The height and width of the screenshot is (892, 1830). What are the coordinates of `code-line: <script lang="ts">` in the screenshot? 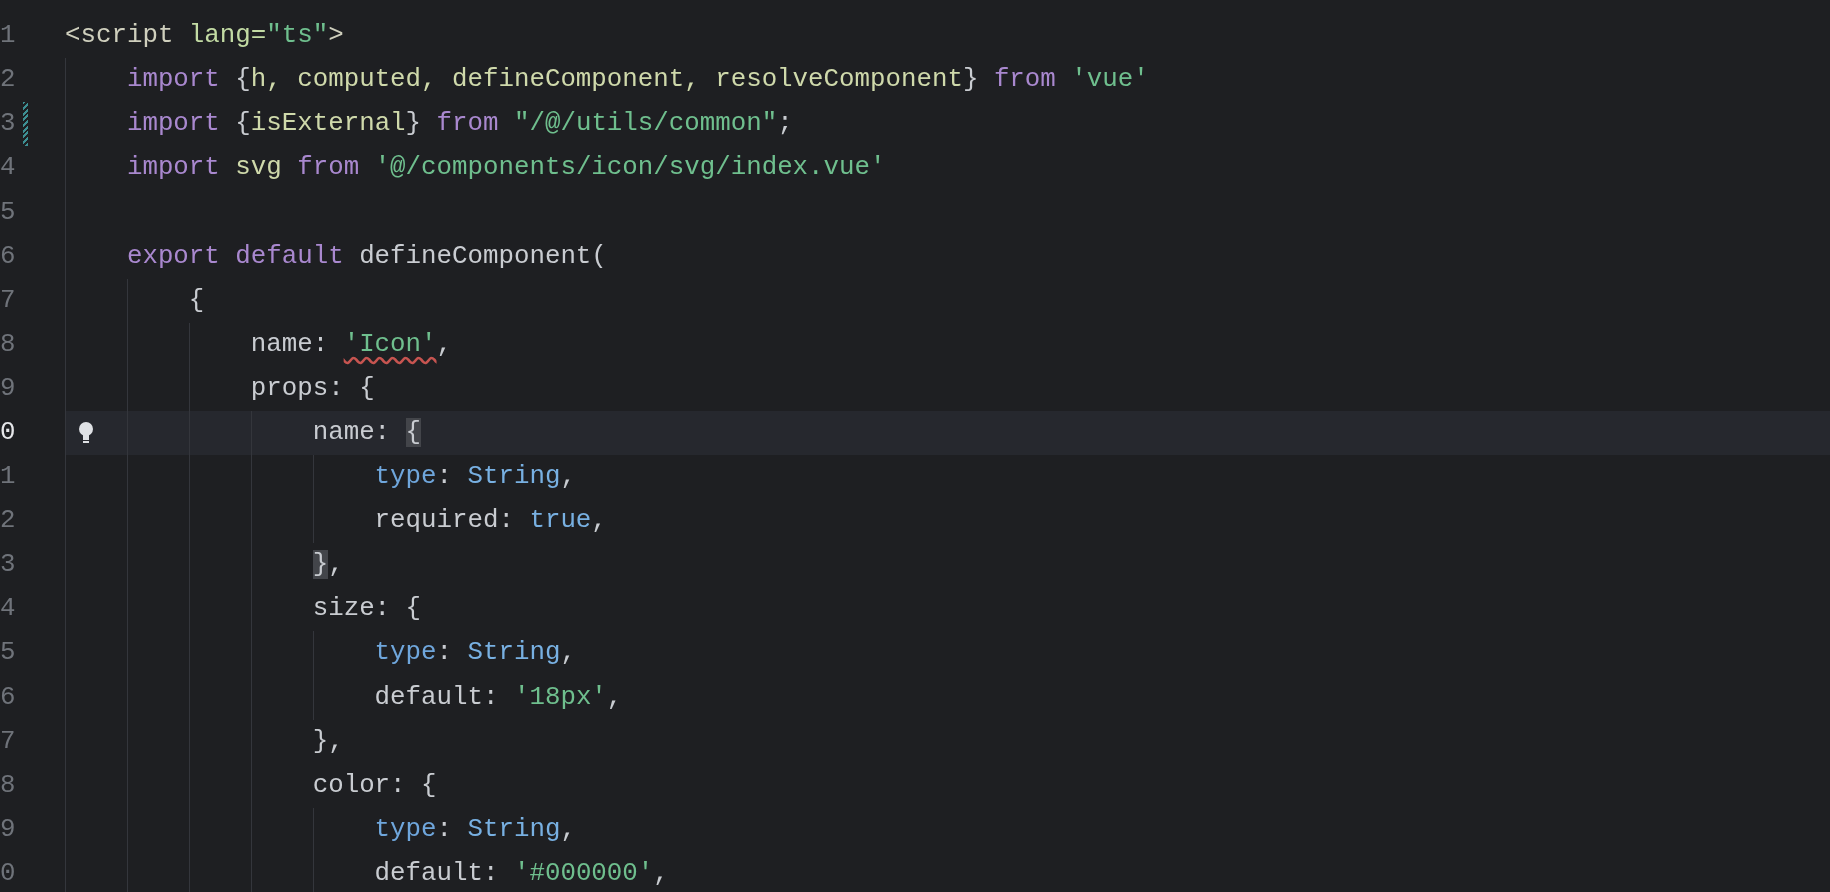 It's located at (204, 36).